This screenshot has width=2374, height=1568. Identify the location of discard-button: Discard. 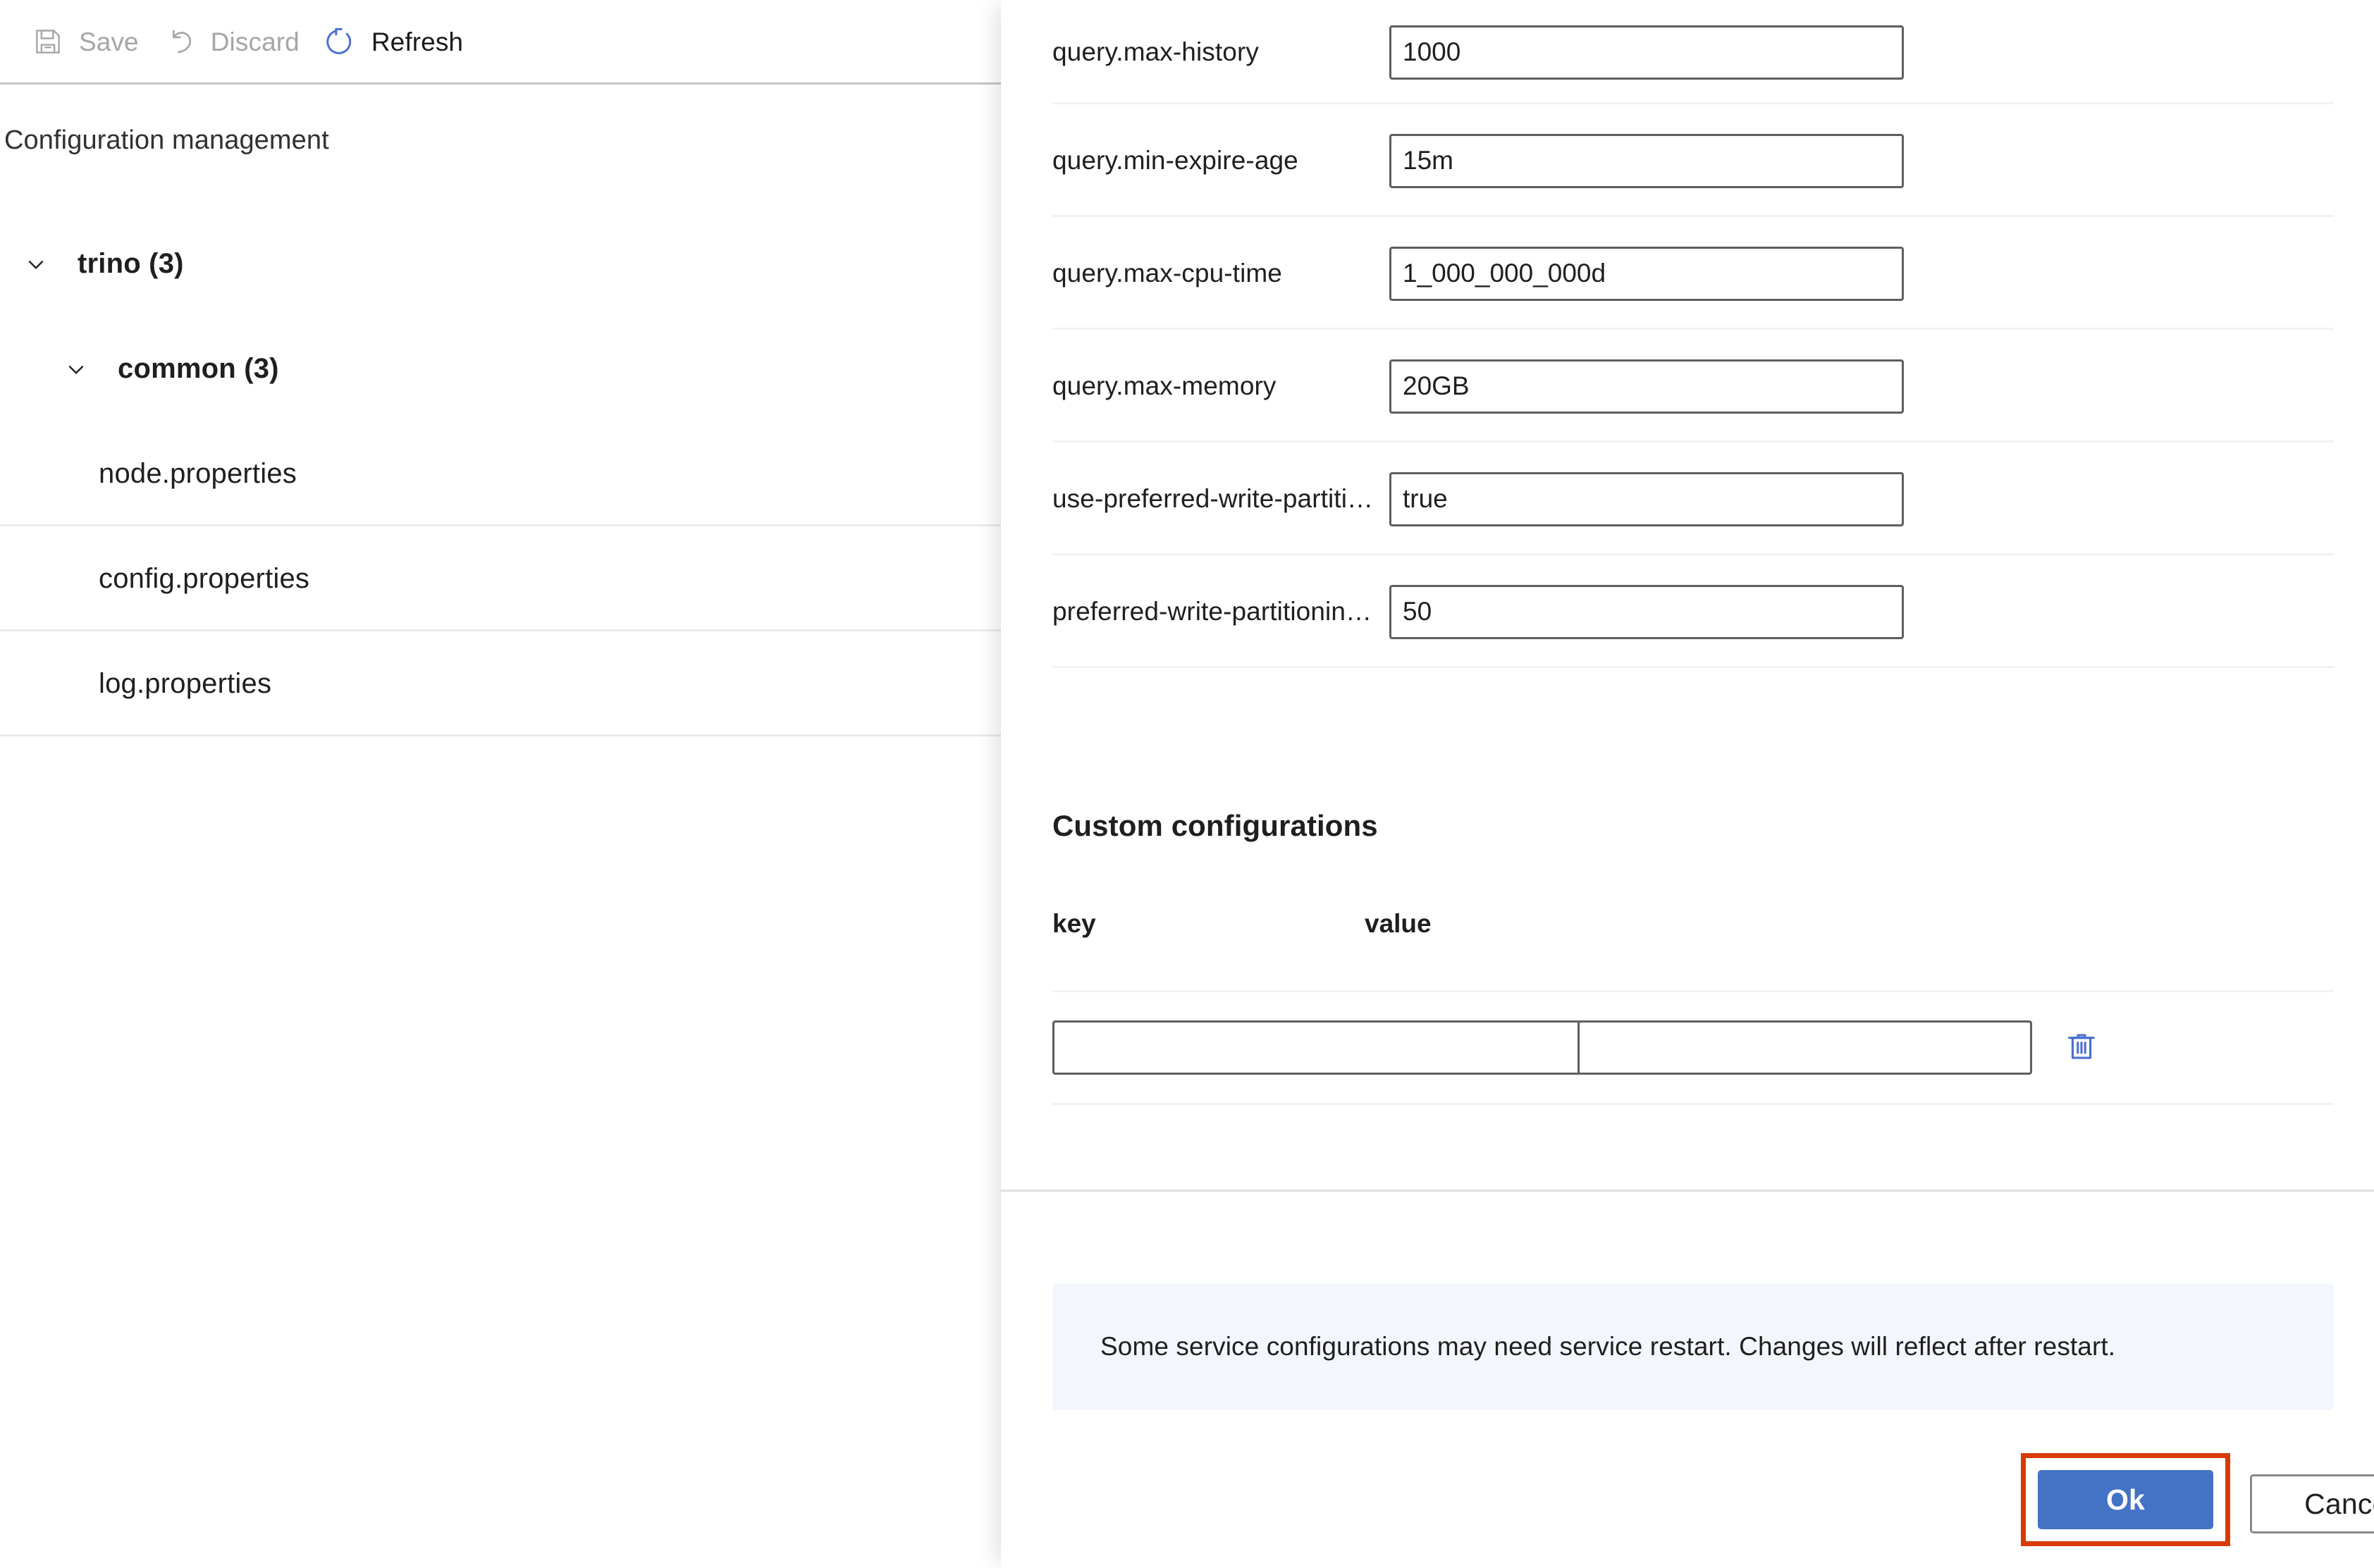
(236, 41).